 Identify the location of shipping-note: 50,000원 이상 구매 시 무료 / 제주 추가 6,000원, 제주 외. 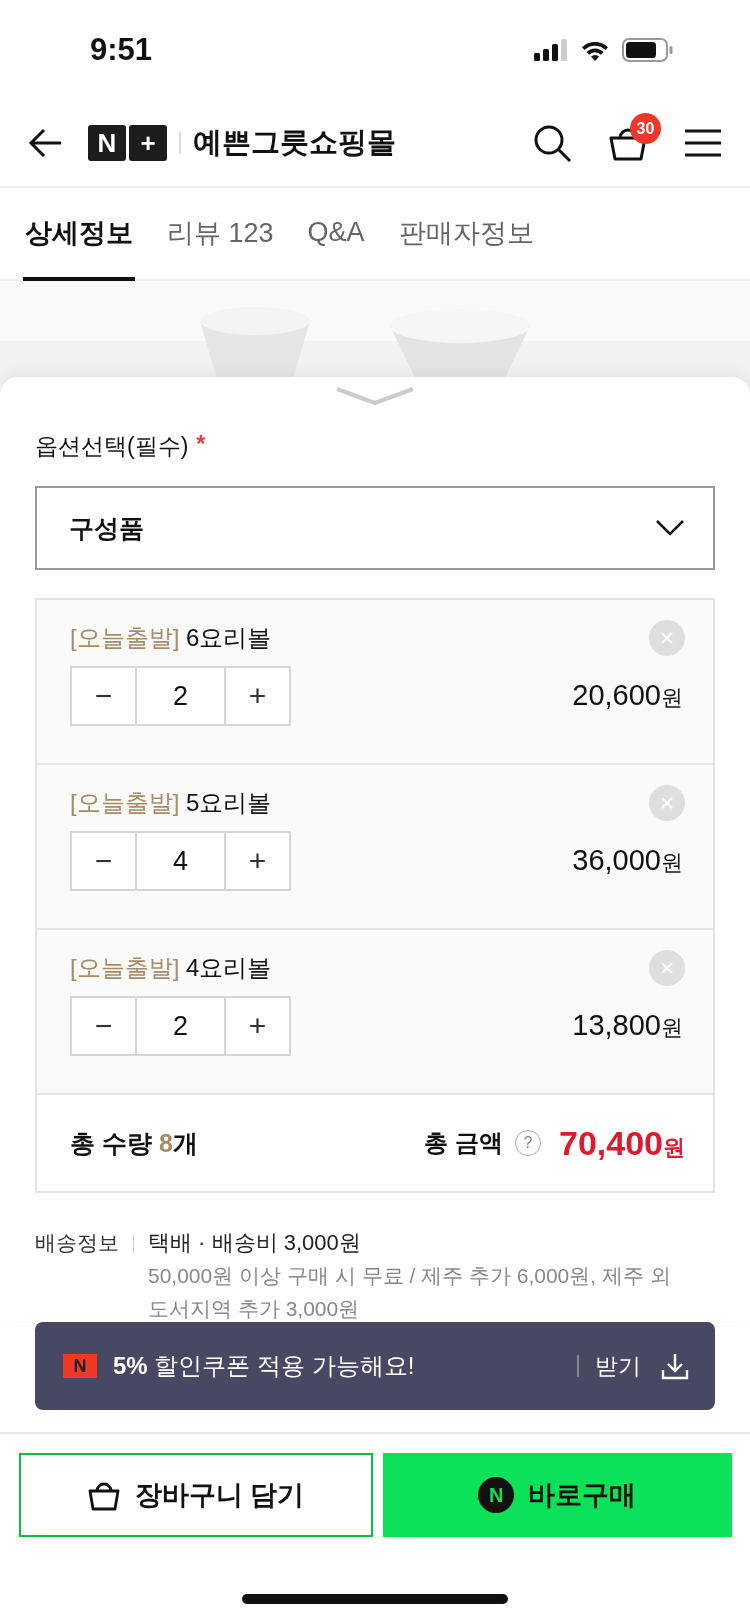
(409, 1276).